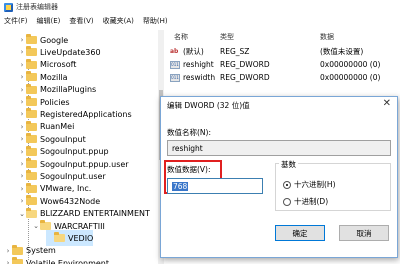  I want to click on value-name-field: reshight, so click(279, 148).